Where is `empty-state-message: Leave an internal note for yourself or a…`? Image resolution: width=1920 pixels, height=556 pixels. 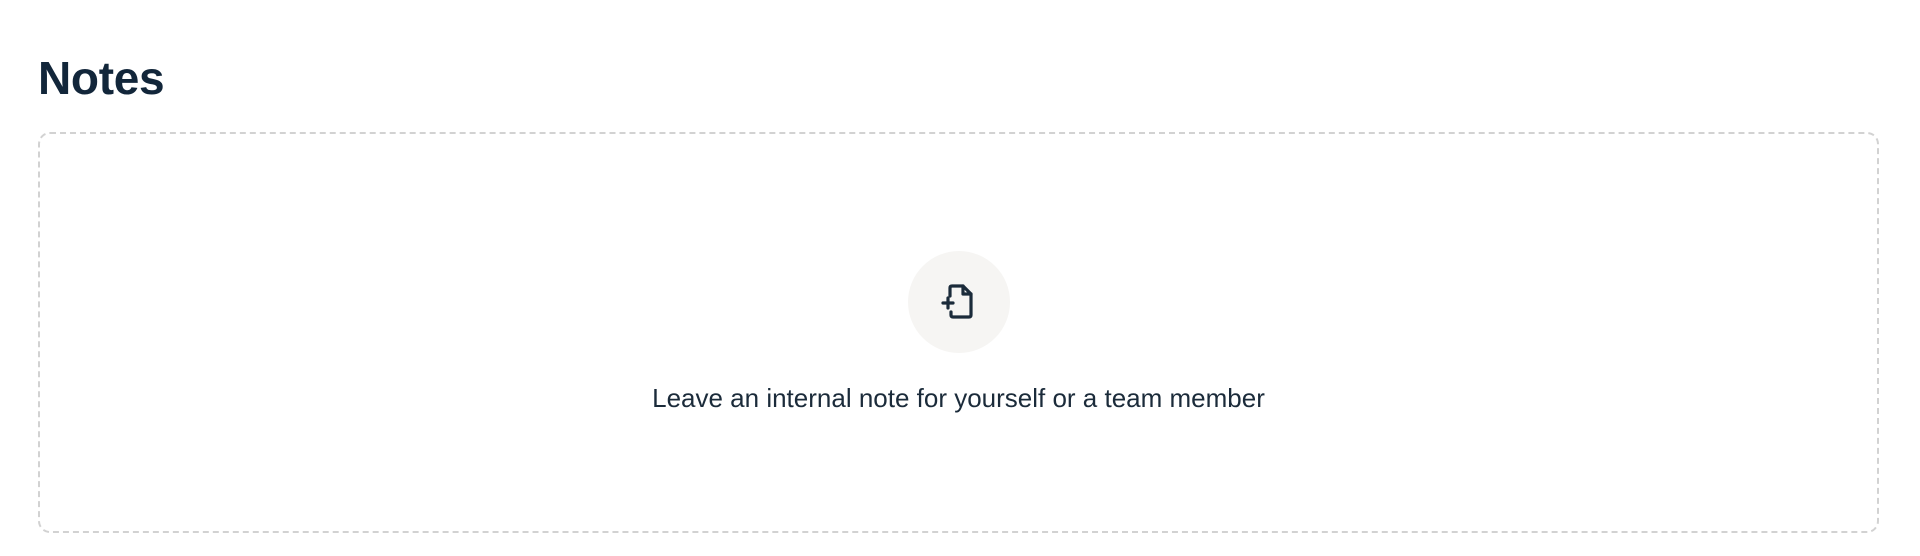 empty-state-message: Leave an internal note for yourself or a… is located at coordinates (958, 398).